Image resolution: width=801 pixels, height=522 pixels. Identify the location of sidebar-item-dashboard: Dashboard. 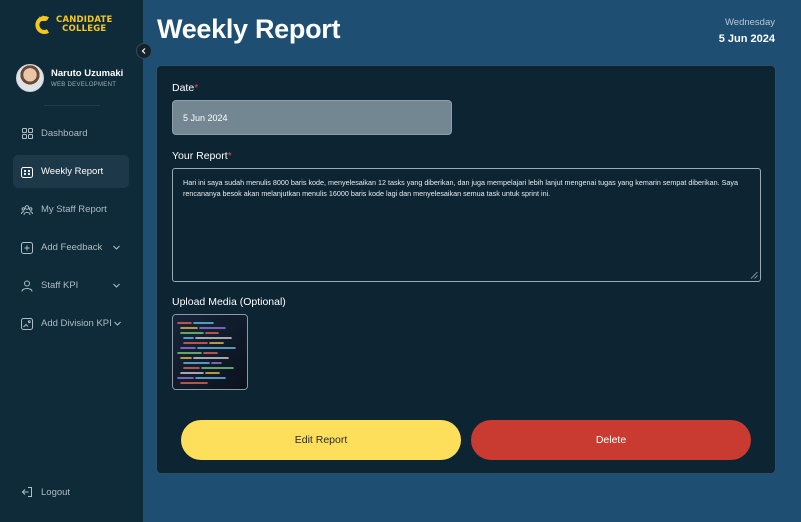
(71, 133).